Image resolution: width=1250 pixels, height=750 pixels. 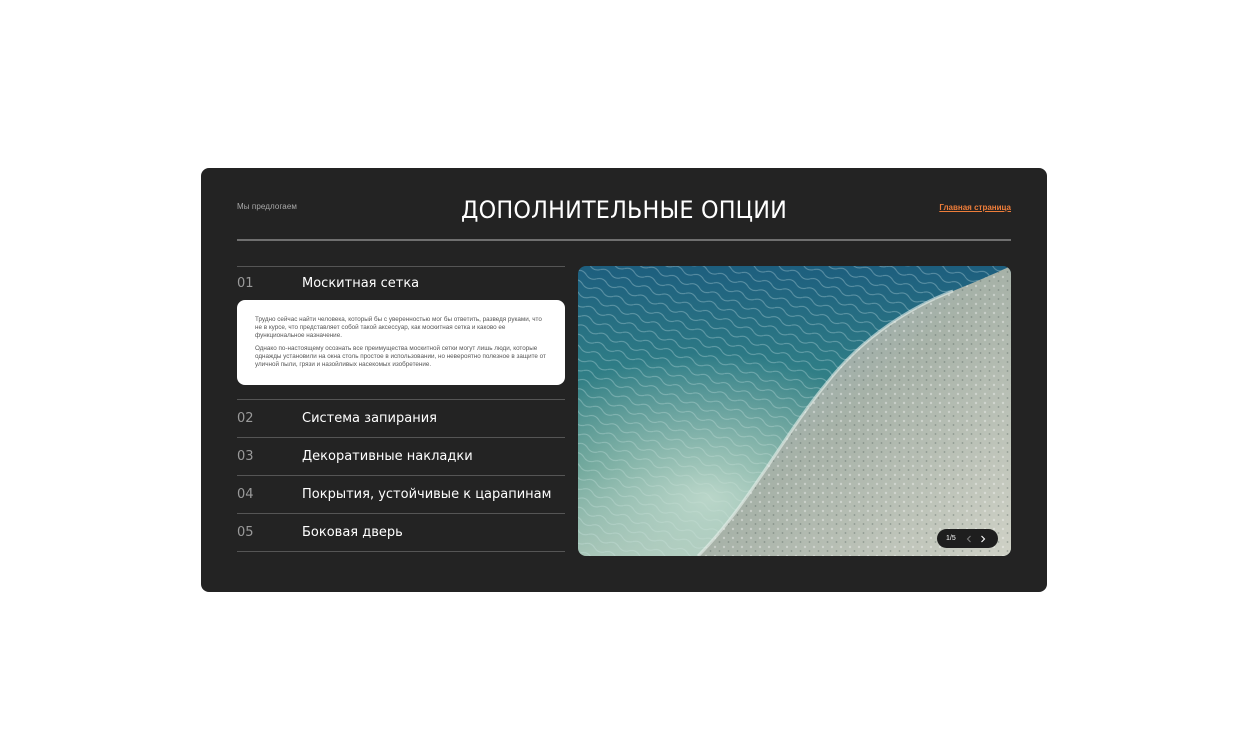 I want to click on option-number: 02, so click(x=245, y=418).